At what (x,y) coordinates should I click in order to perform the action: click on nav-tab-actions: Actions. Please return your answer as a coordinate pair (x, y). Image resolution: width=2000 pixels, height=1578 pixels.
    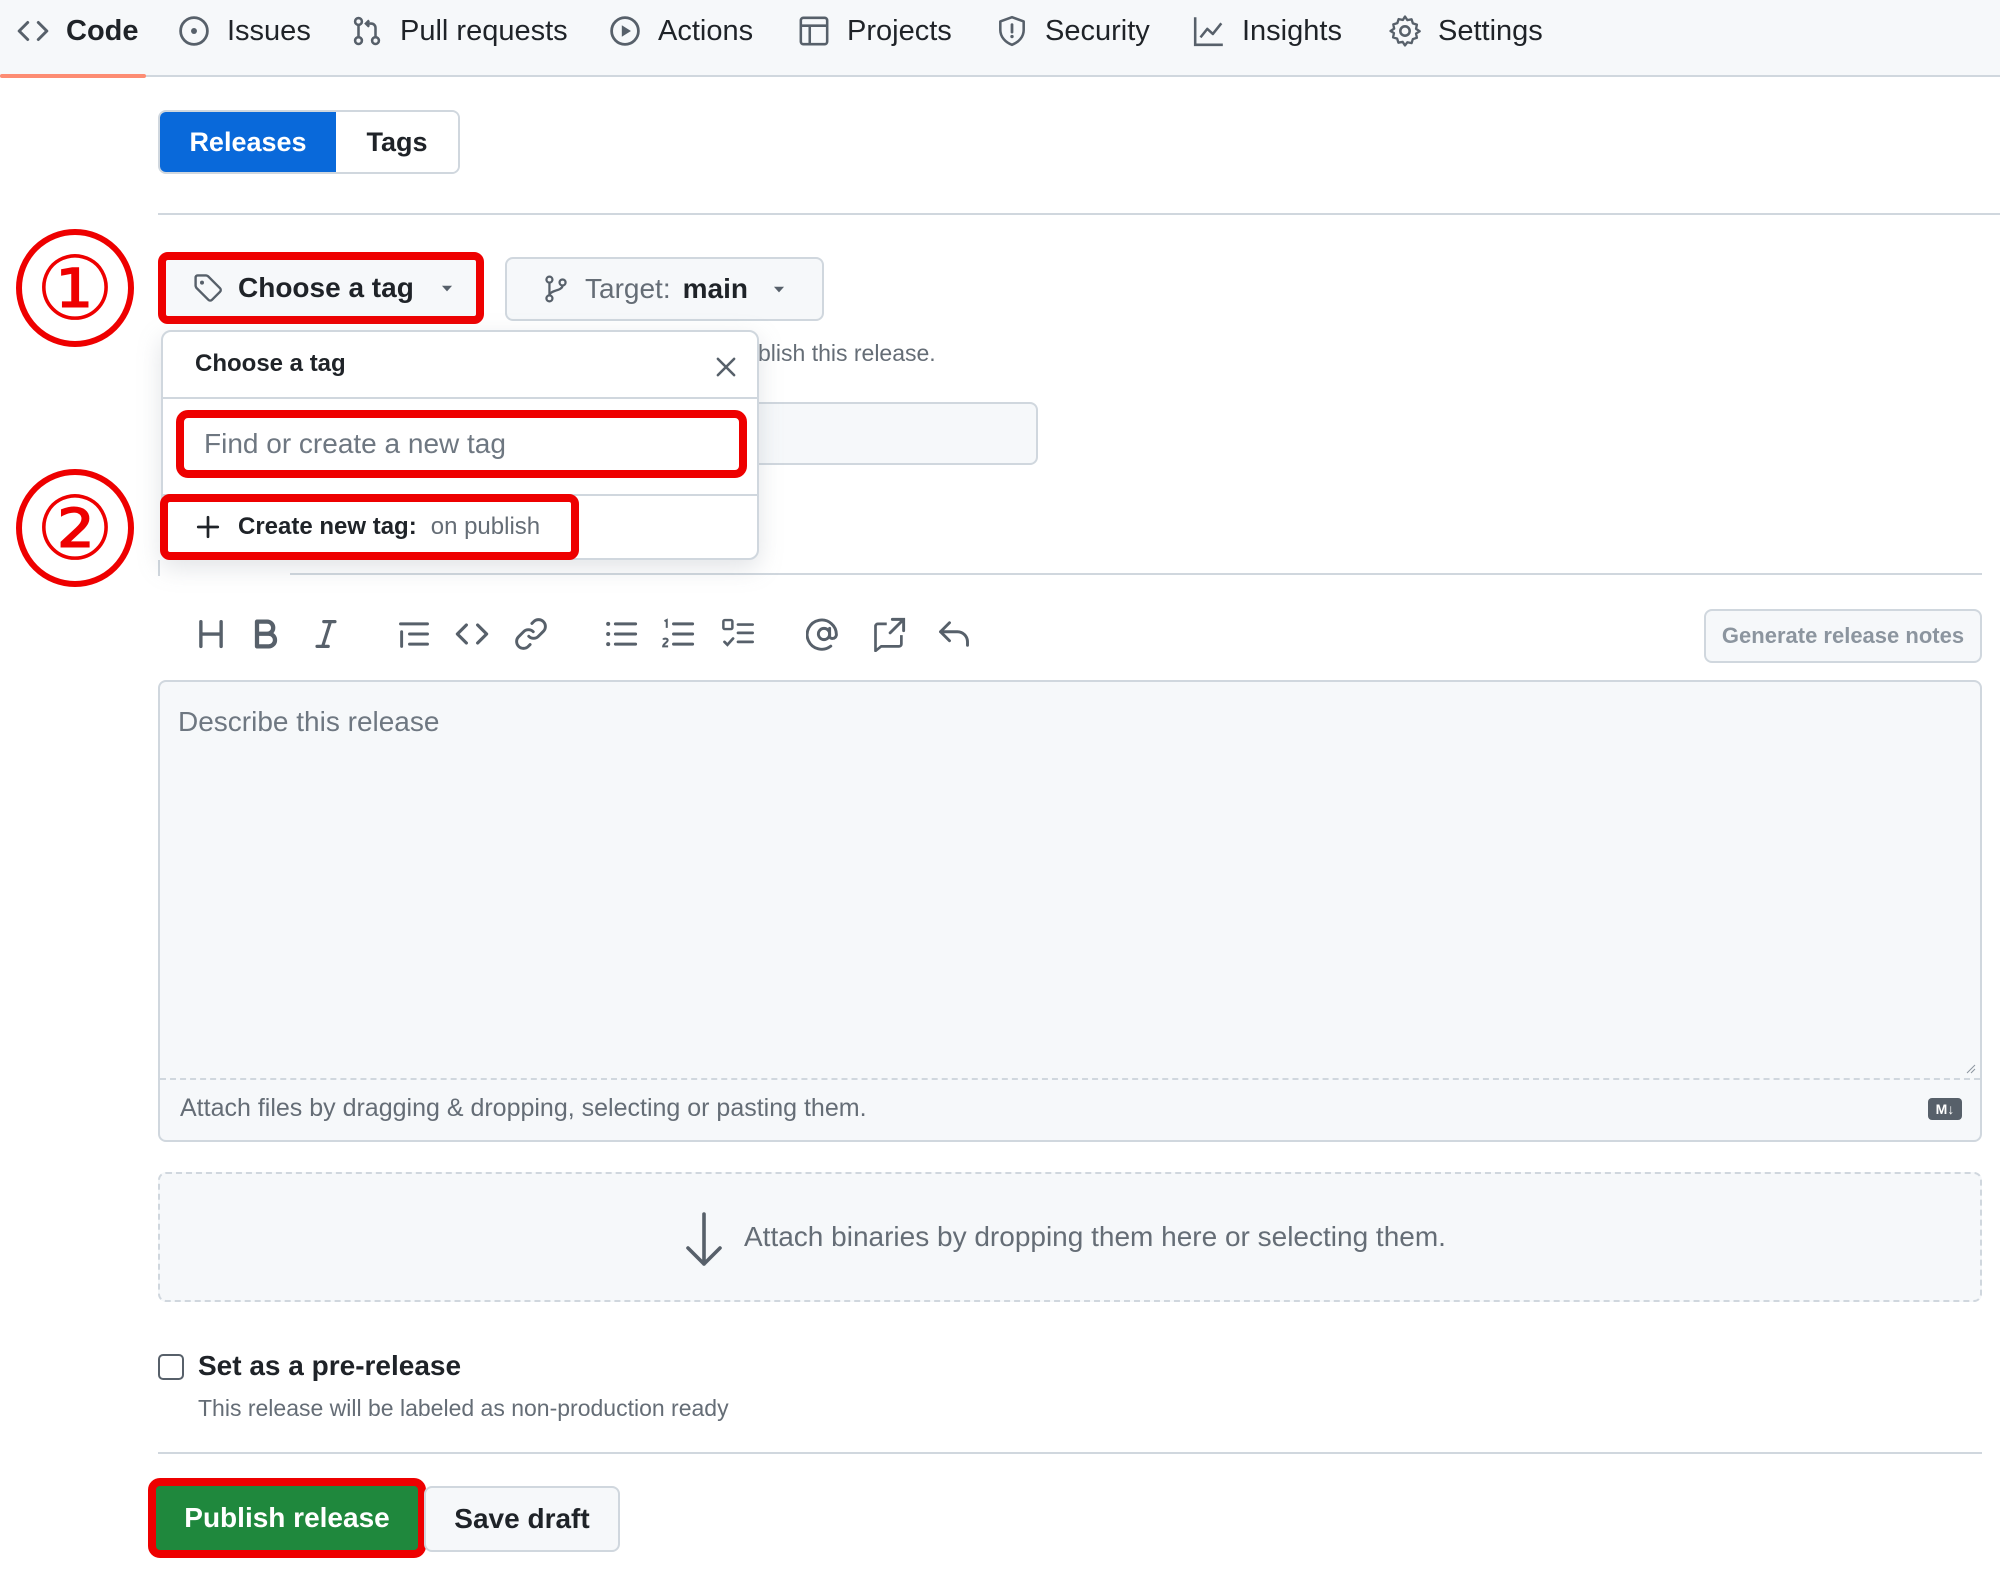
    Looking at the image, I should click on (680, 31).